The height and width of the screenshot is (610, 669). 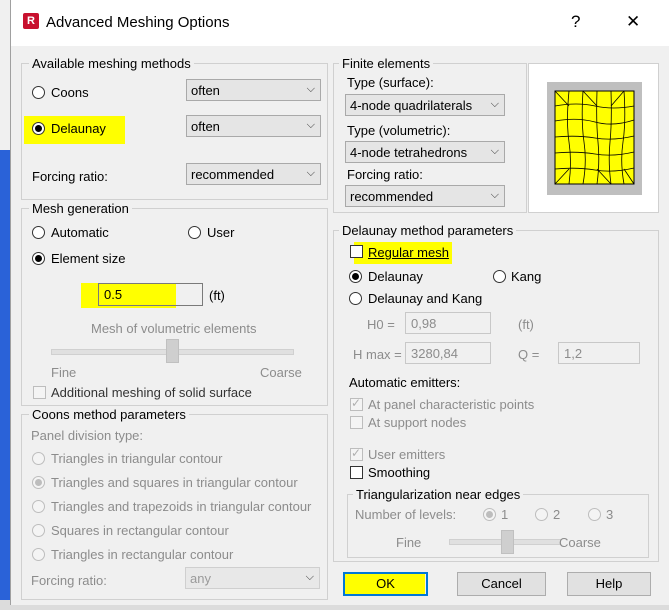 What do you see at coordinates (529, 354) in the screenshot?
I see `q-label: Q =` at bounding box center [529, 354].